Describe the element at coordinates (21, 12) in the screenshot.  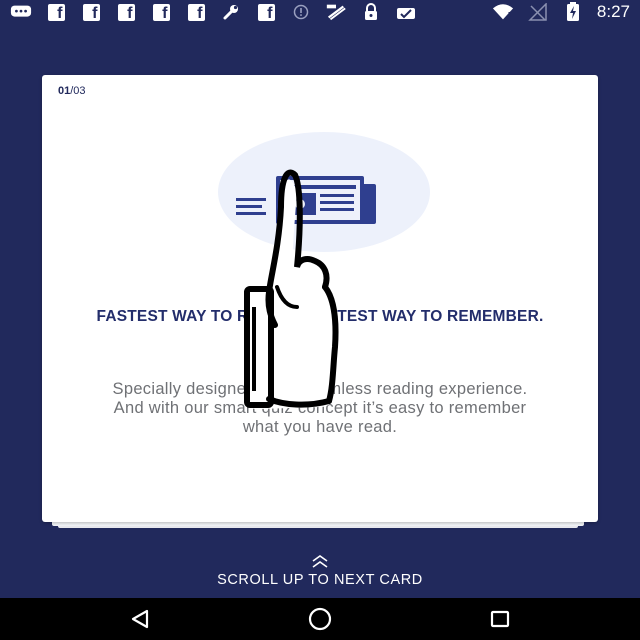
I see `message-icon` at that location.